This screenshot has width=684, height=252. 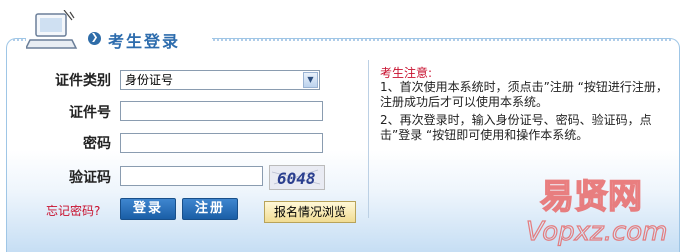 I want to click on captcha-text: 6048, so click(x=296, y=178).